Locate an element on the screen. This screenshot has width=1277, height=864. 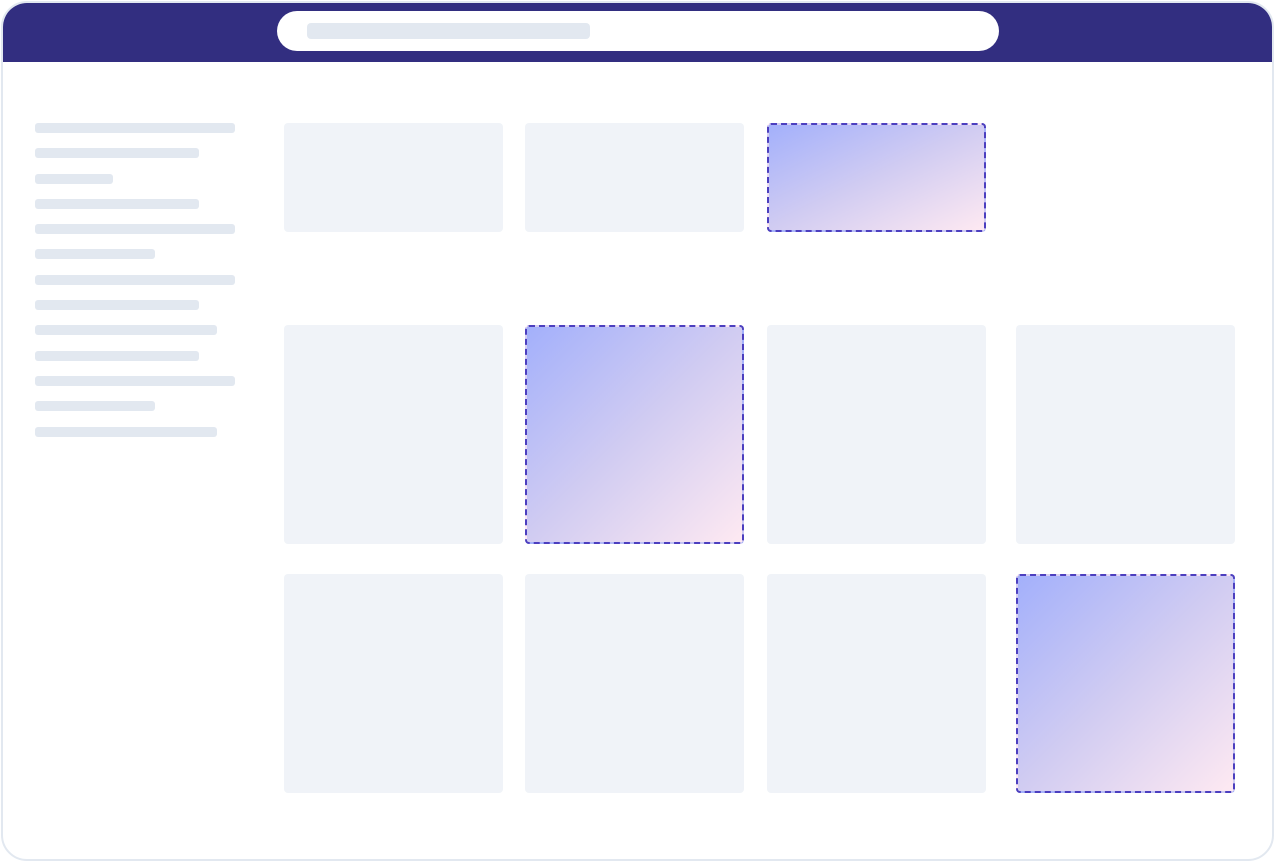
search-placeholder-skeleton is located at coordinates (448, 31).